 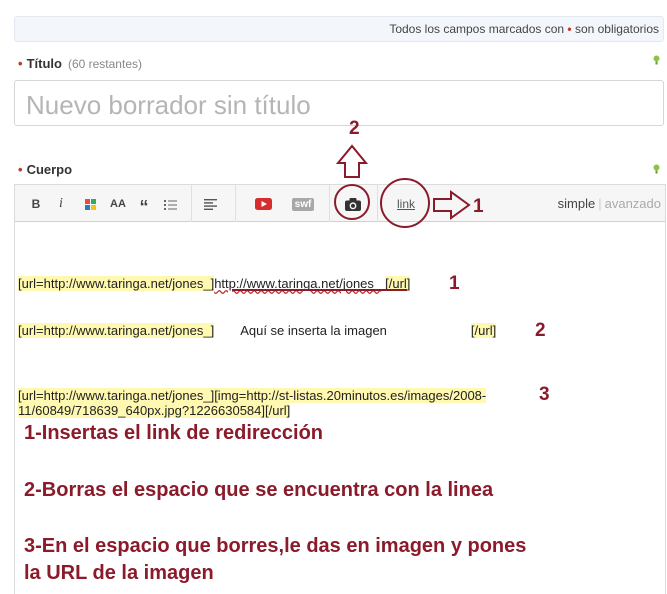 I want to click on list-icon, so click(x=170, y=204).